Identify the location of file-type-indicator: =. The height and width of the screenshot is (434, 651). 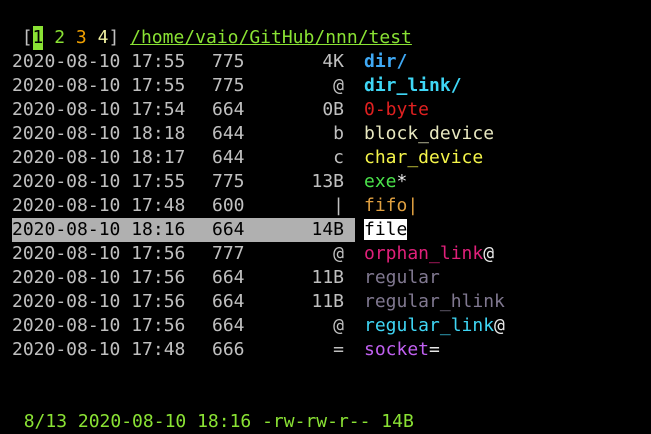
(434, 349).